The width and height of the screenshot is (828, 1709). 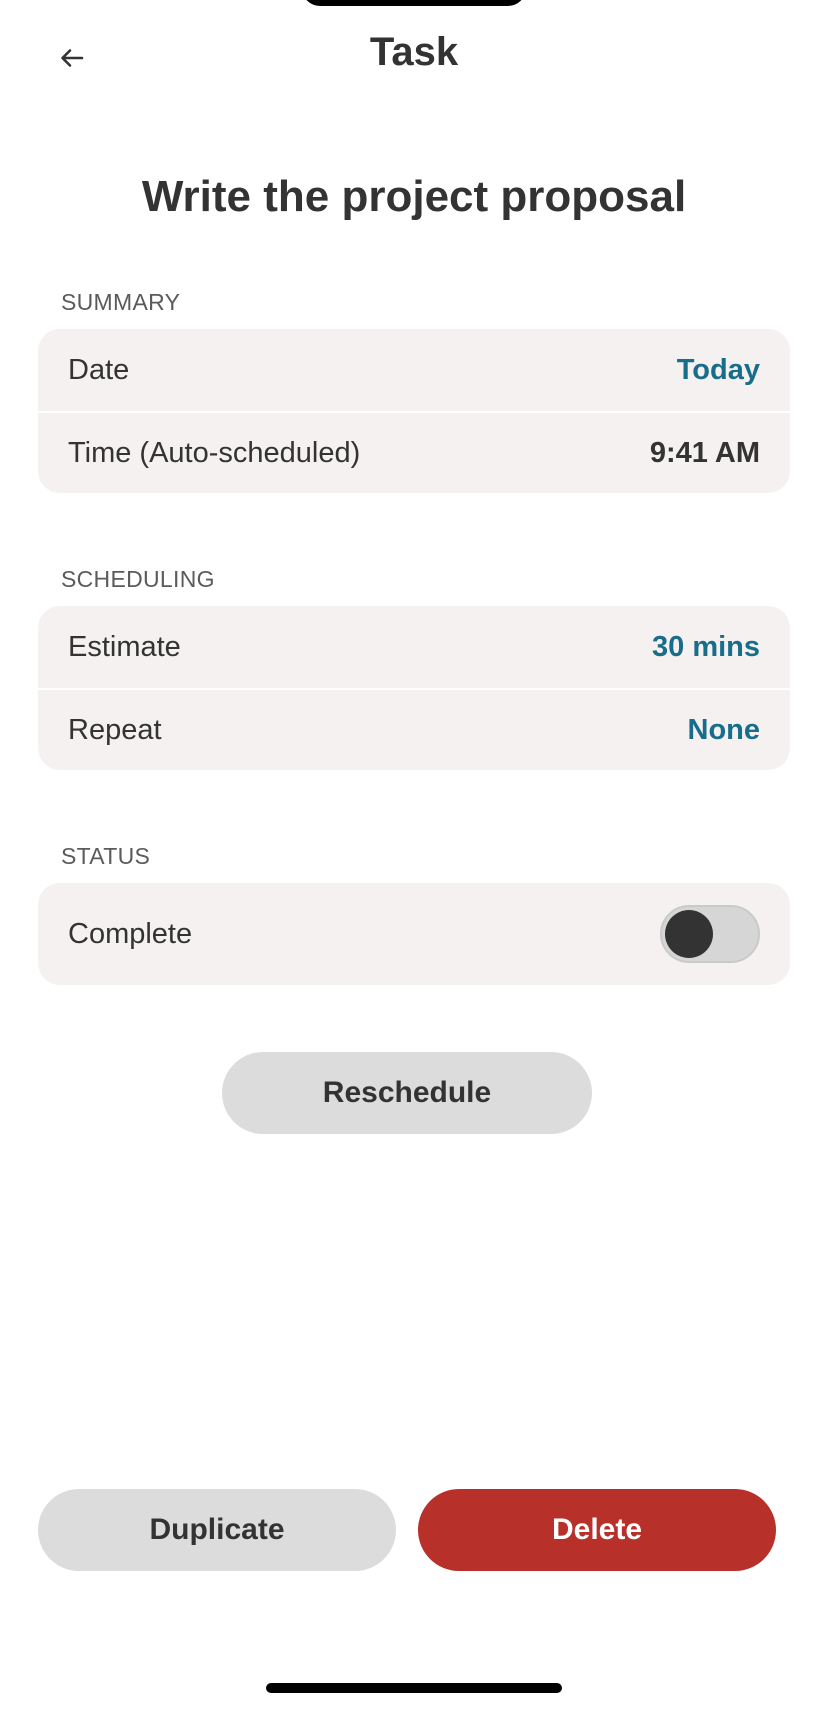 What do you see at coordinates (704, 452) in the screenshot?
I see `time-value: 9:41 AM` at bounding box center [704, 452].